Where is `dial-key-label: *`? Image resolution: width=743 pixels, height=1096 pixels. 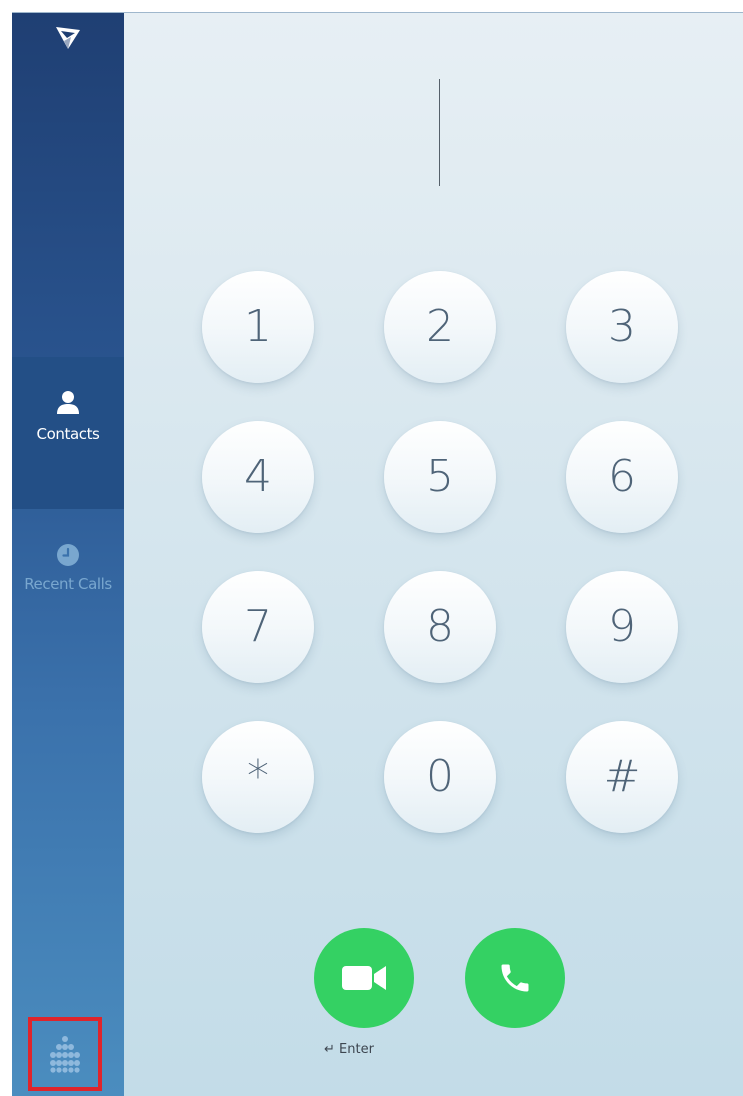 dial-key-label: * is located at coordinates (258, 776).